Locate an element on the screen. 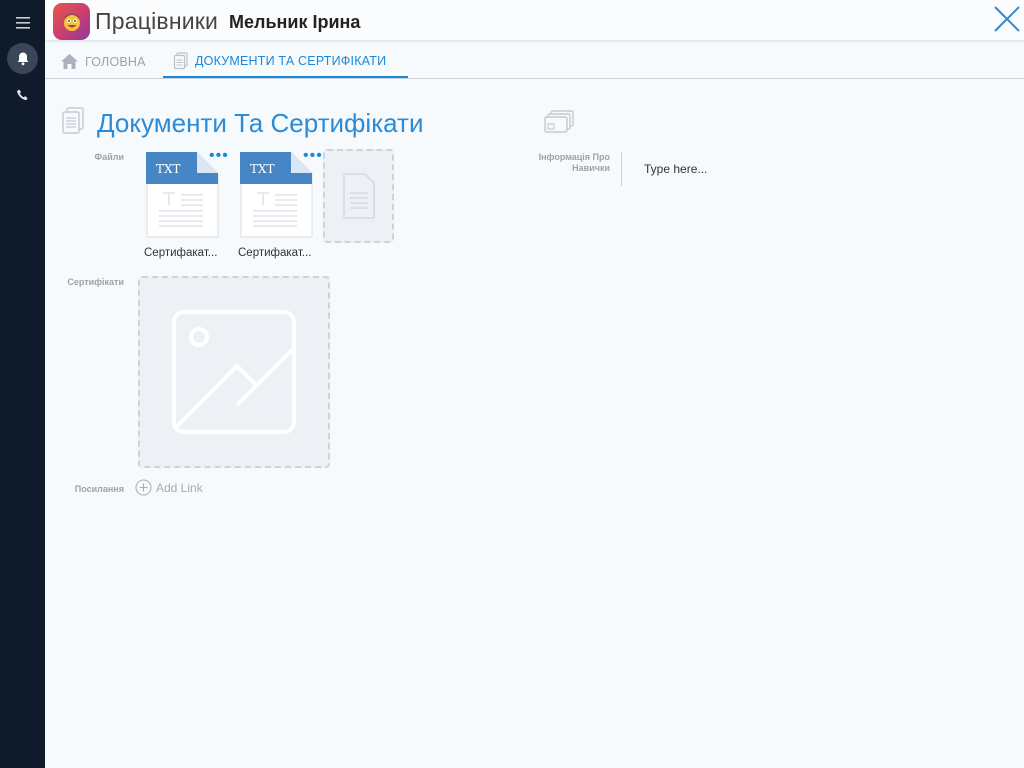 Image resolution: width=1024 pixels, height=768 pixels. home-icon is located at coordinates (69, 61).